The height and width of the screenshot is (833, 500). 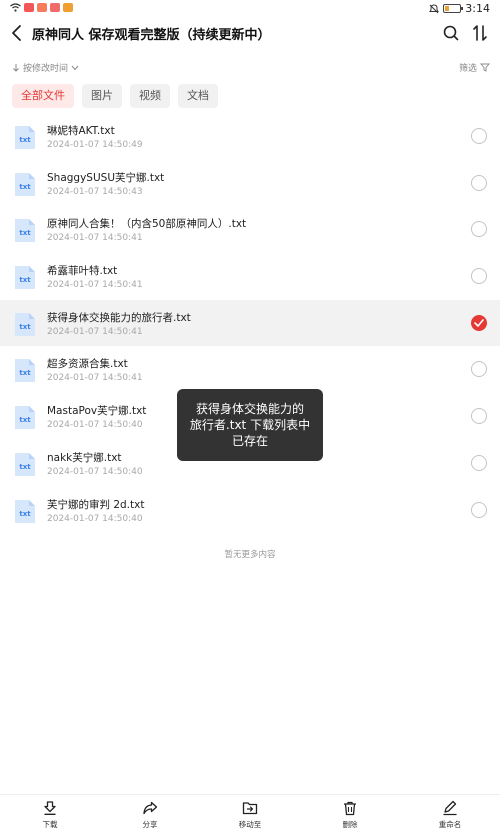 What do you see at coordinates (250, 183) in the screenshot?
I see `file-row: txt ShaggySUSU芙宁娜.txt 2024-01-07 14:50:43` at bounding box center [250, 183].